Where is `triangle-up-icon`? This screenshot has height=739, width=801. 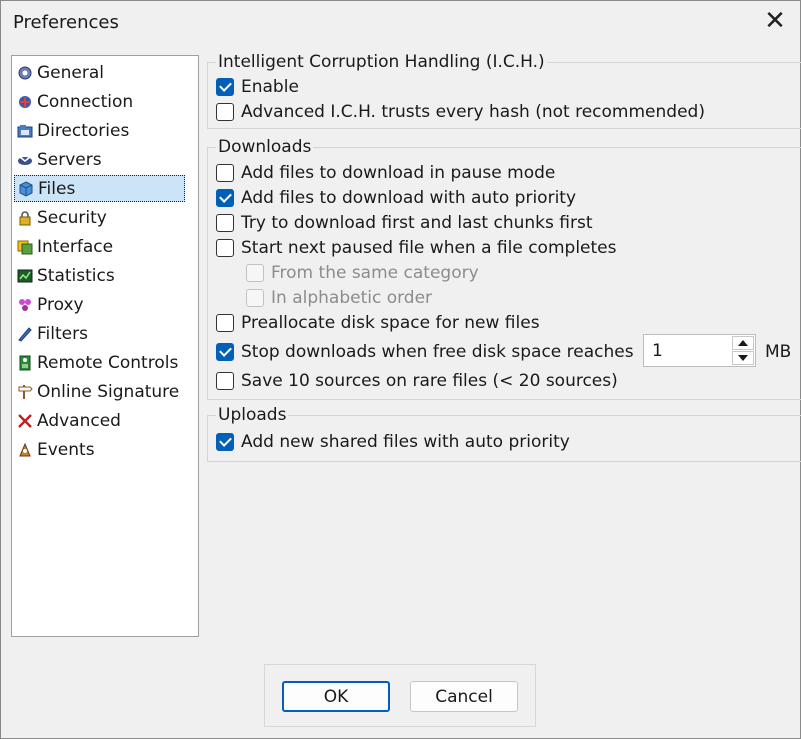
triangle-up-icon is located at coordinates (743, 343).